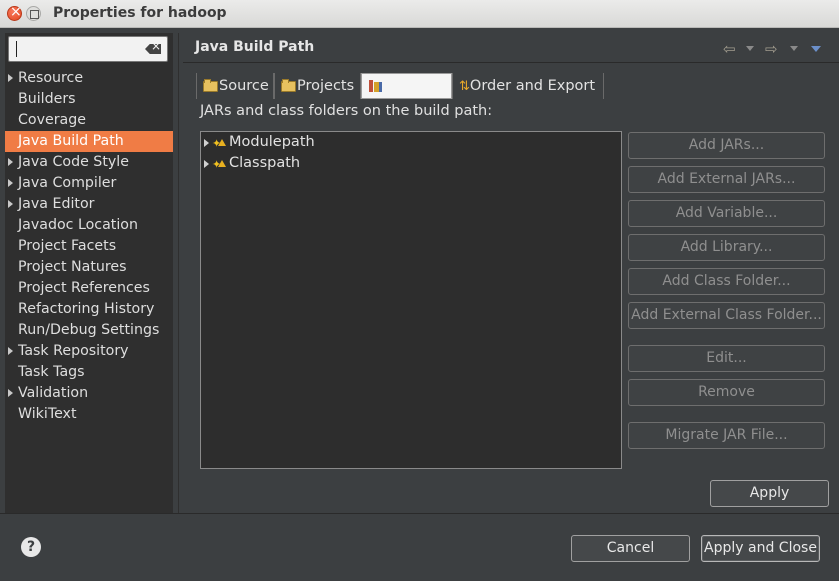  I want to click on tree-node-classpath: Classpath, so click(411, 164).